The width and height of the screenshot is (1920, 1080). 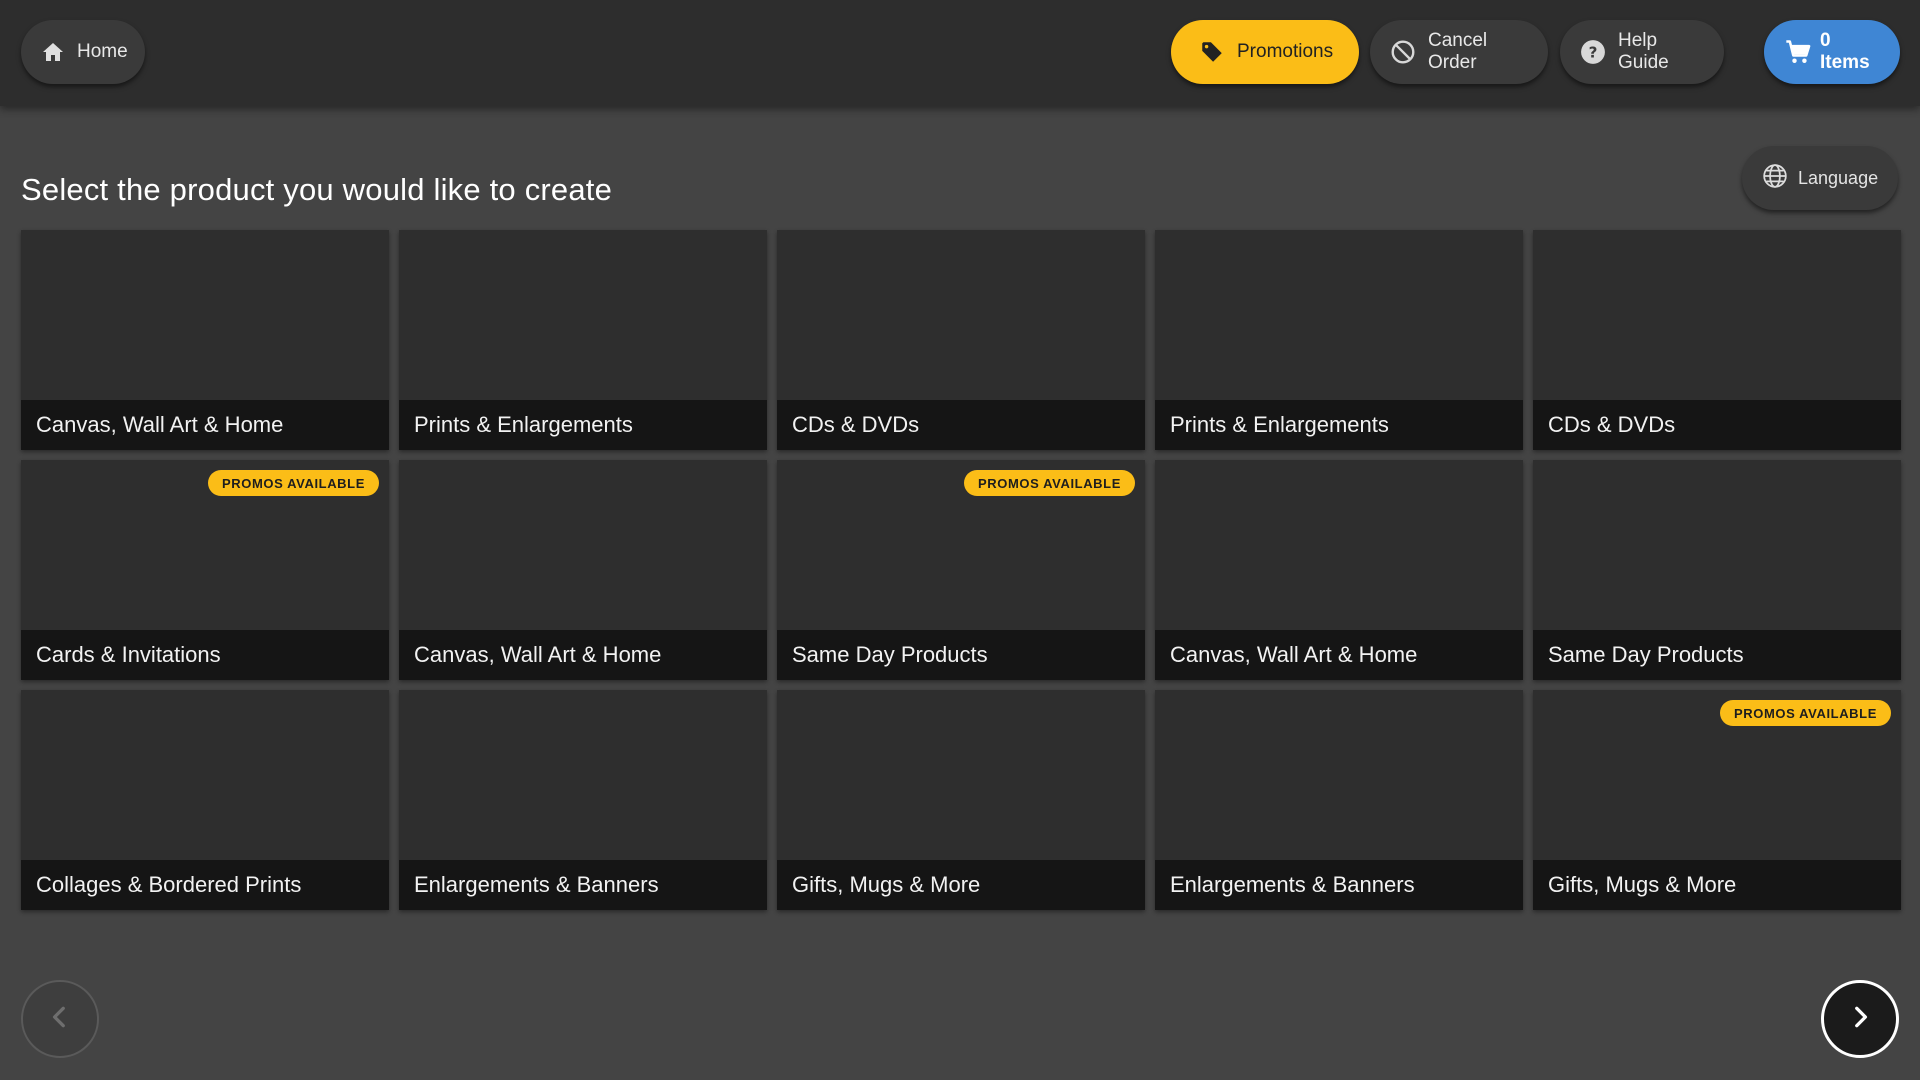 I want to click on cart-label: 0 Items, so click(x=1845, y=51).